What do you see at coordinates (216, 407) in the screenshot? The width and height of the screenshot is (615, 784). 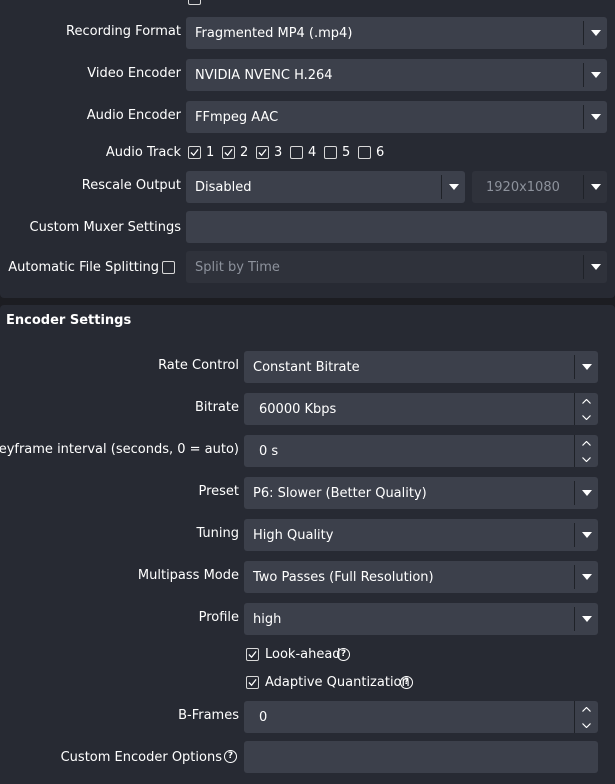 I see `bitrate-label: Bitrate` at bounding box center [216, 407].